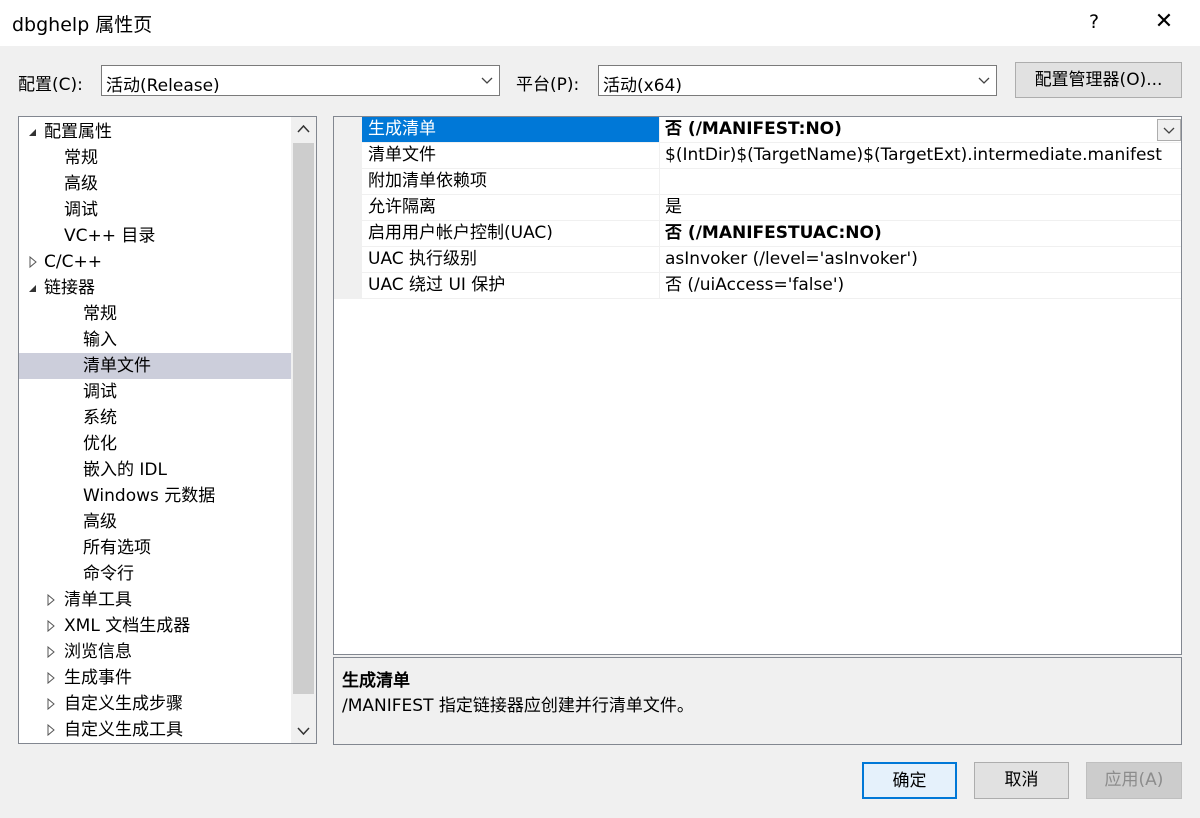 The height and width of the screenshot is (818, 1200). What do you see at coordinates (1021, 780) in the screenshot?
I see `cancel-button: 取消` at bounding box center [1021, 780].